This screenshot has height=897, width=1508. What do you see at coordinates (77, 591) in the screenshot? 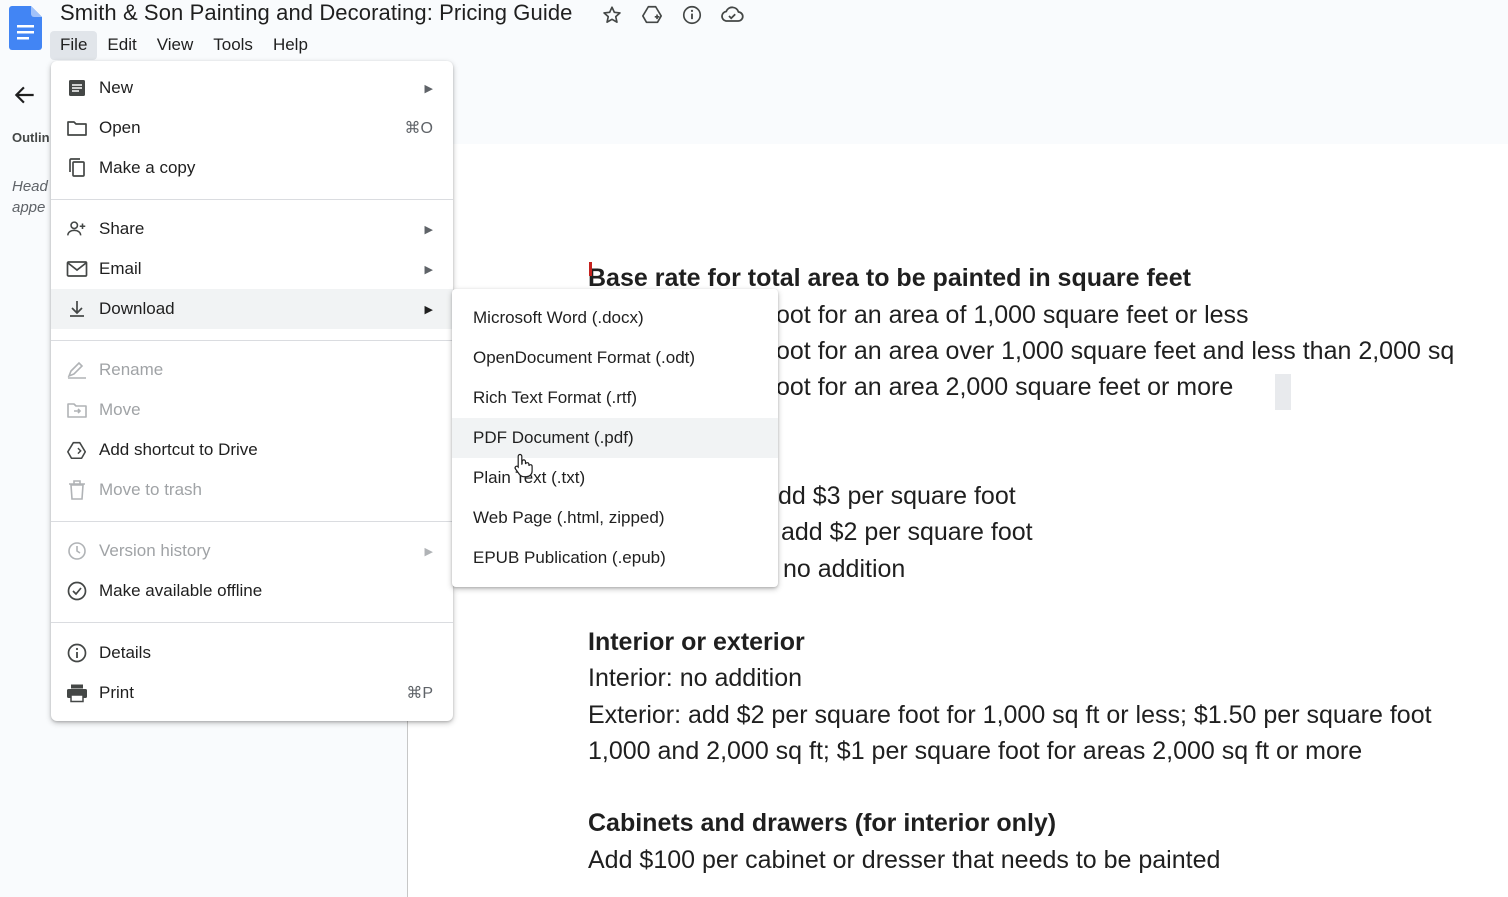
I see `offline-check-icon` at bounding box center [77, 591].